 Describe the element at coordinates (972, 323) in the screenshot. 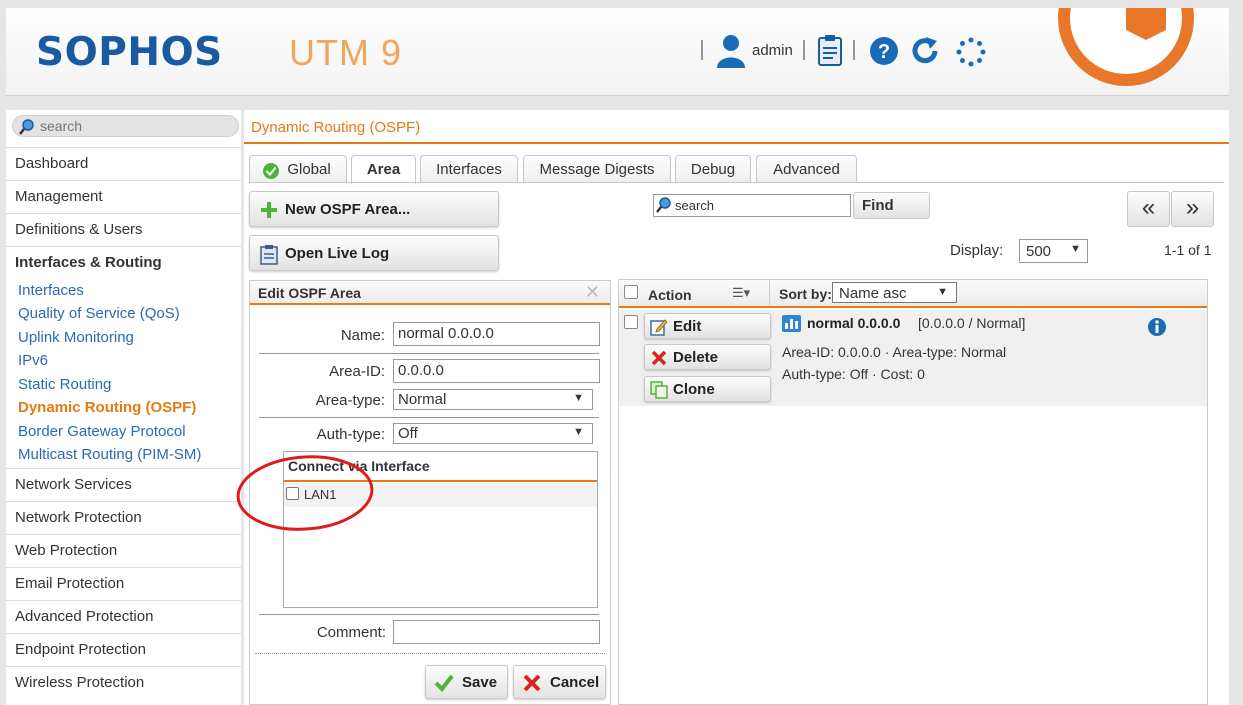

I see `area-summary: [0.0.0.0 / Normal]` at that location.